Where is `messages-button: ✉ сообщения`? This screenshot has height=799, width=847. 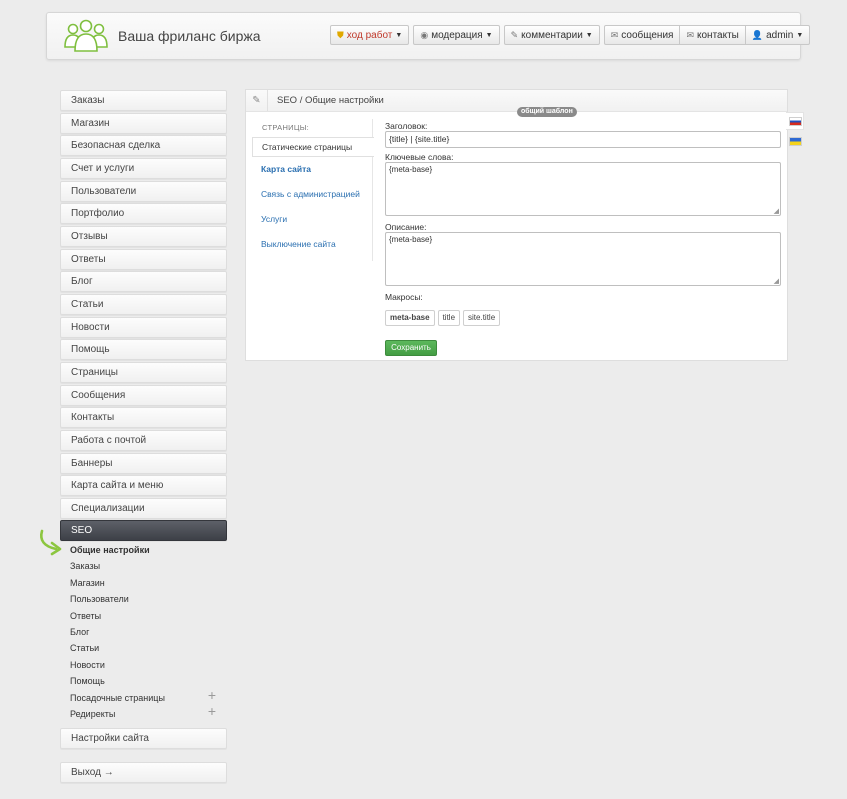 messages-button: ✉ сообщения is located at coordinates (642, 35).